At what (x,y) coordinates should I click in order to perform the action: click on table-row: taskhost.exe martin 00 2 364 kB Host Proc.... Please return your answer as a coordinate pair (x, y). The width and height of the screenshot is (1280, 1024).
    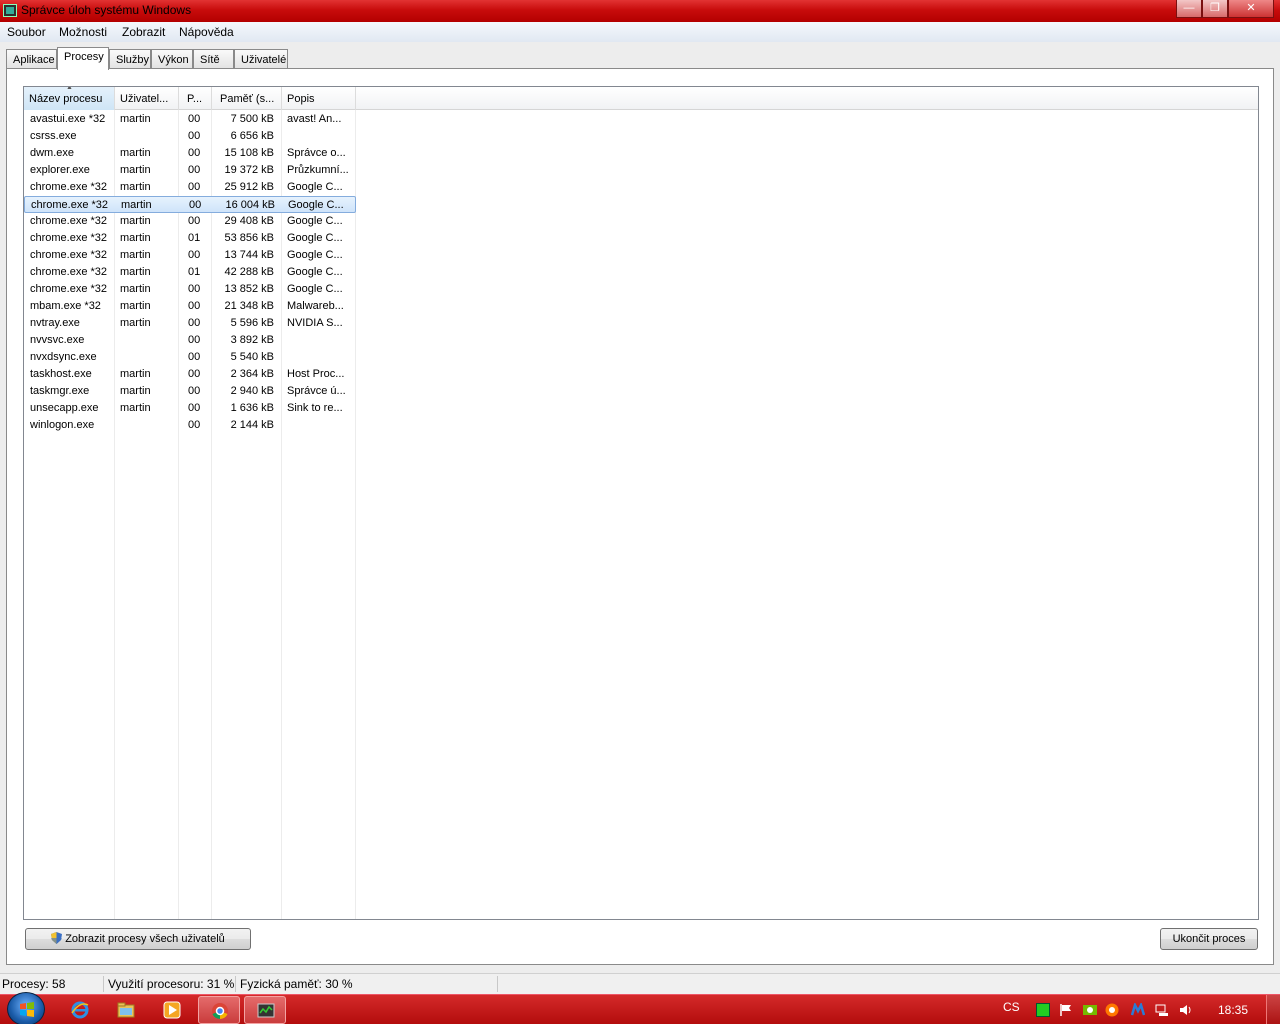
    Looking at the image, I should click on (190, 374).